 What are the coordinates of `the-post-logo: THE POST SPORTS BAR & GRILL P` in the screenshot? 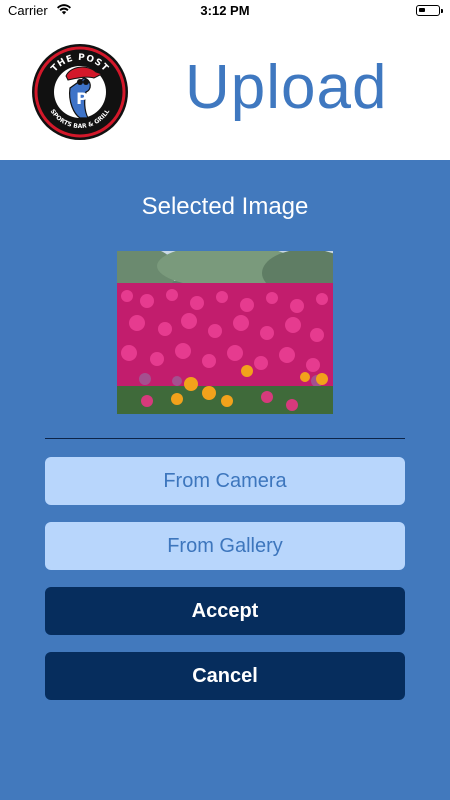 It's located at (80, 92).